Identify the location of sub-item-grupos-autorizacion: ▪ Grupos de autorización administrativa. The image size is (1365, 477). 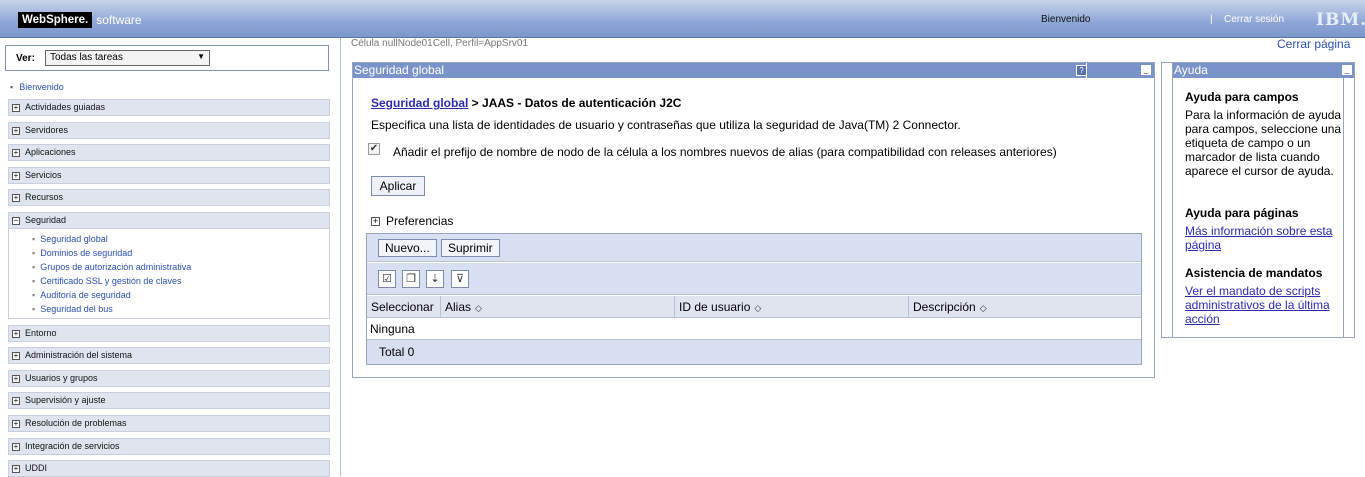
(111, 269).